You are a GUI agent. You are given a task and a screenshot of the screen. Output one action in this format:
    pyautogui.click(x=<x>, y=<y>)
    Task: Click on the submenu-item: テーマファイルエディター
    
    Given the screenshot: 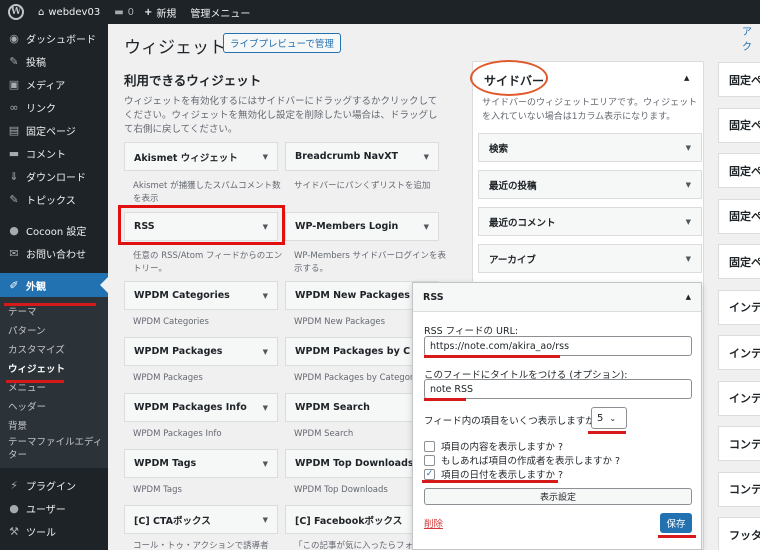 What is the action you would take?
    pyautogui.click(x=54, y=449)
    